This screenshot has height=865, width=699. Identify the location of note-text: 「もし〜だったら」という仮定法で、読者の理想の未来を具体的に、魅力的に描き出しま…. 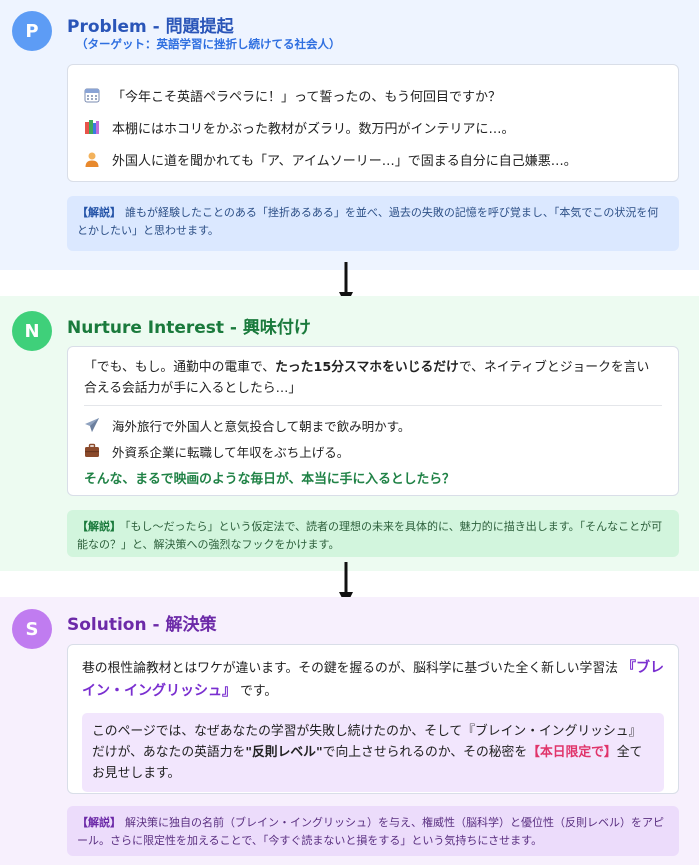
(370, 535).